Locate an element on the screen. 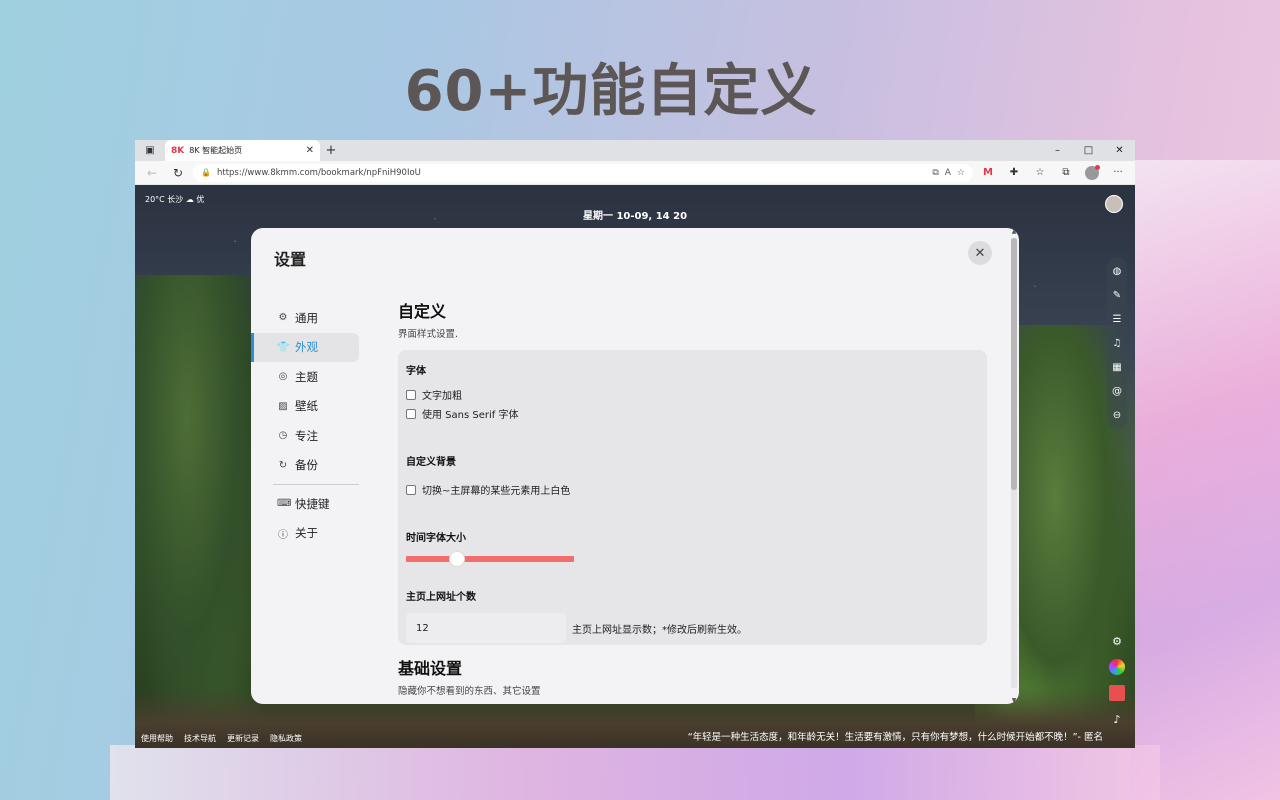  side-dock: ◍ ✎ ☰ ♫ ▦ @ ⊖ is located at coordinates (1117, 343).